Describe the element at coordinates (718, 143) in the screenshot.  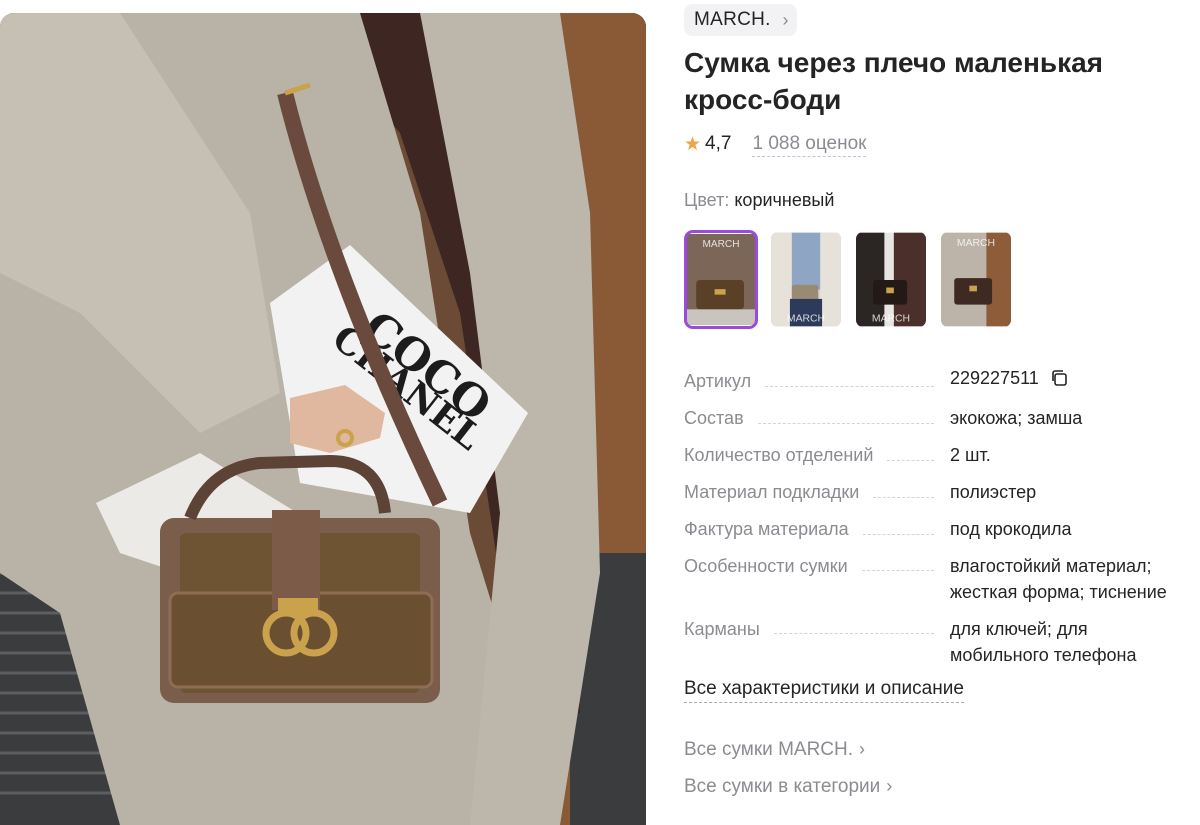
I see `rating-value: 4,7` at that location.